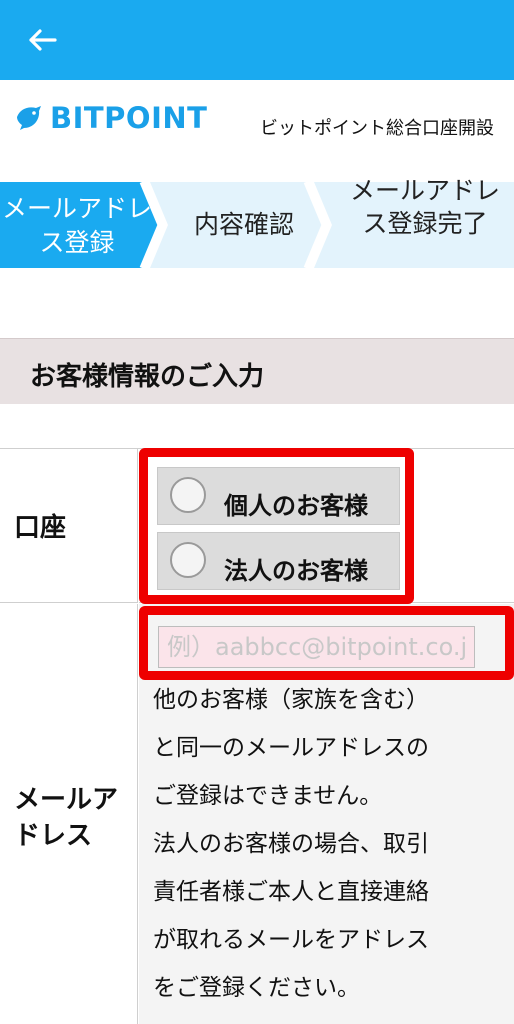 Image resolution: width=514 pixels, height=1024 pixels. What do you see at coordinates (29, 118) in the screenshot?
I see `bird-icon` at bounding box center [29, 118].